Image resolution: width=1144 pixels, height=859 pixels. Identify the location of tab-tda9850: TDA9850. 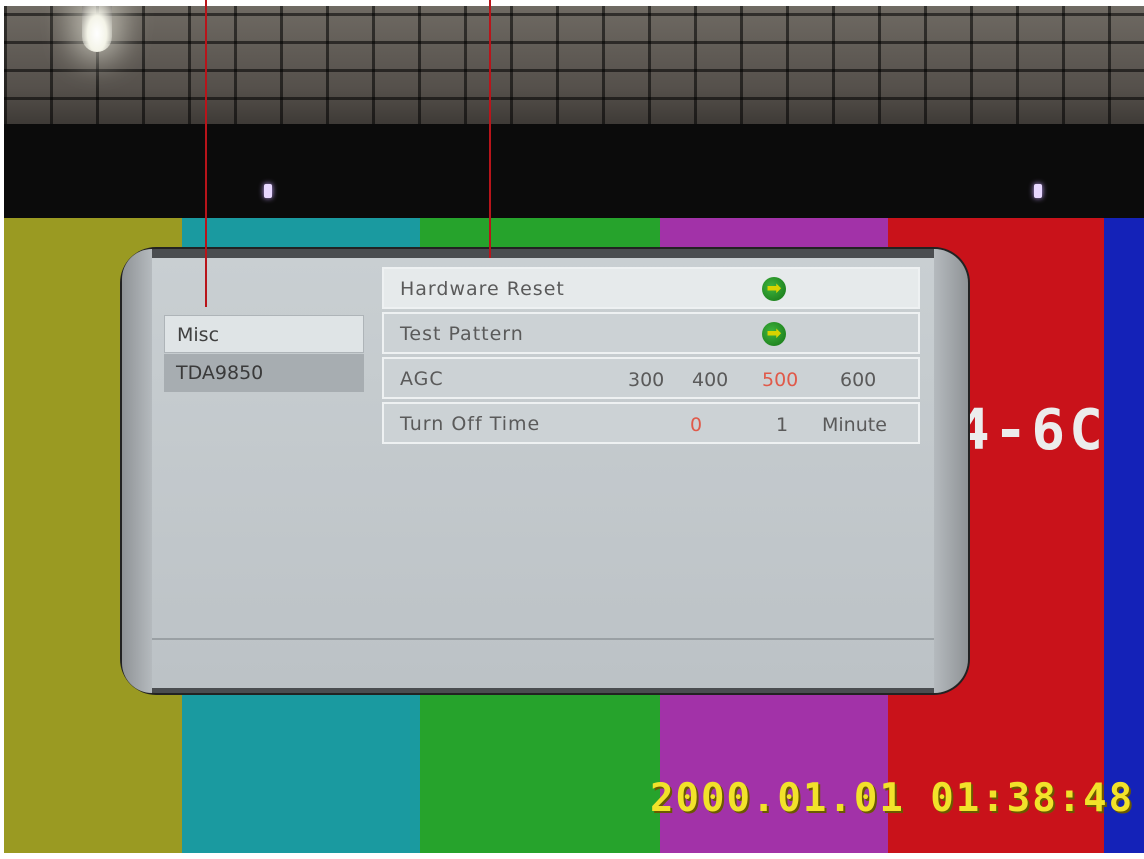
(264, 373).